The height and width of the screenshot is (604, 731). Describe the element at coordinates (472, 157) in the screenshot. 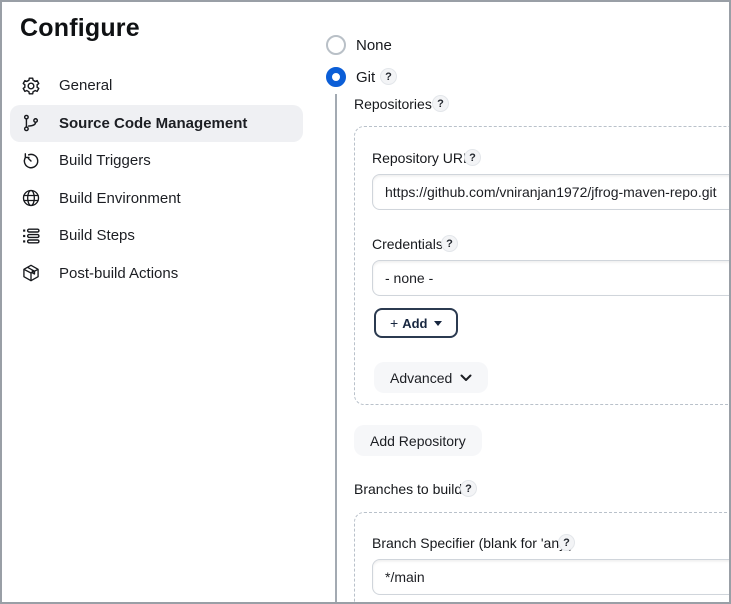

I see `repository-url-help-icon: ?` at that location.